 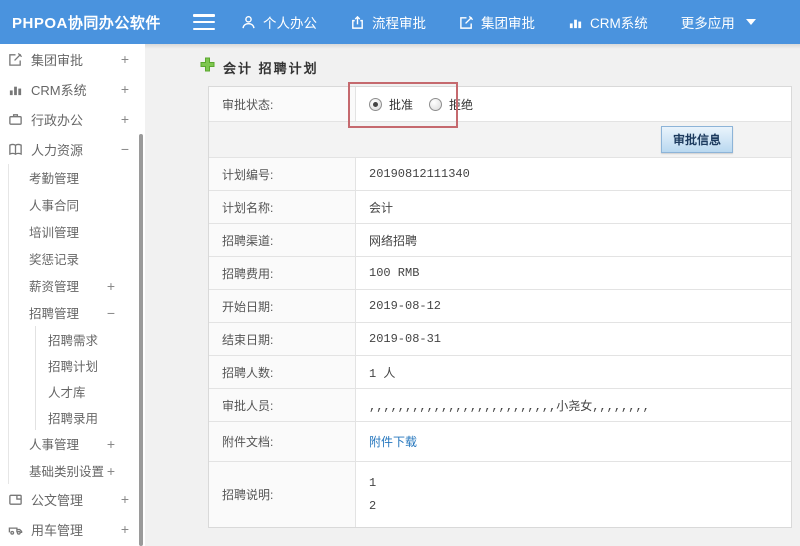 What do you see at coordinates (401, 104) in the screenshot?
I see `approve-radio-label: 批准` at bounding box center [401, 104].